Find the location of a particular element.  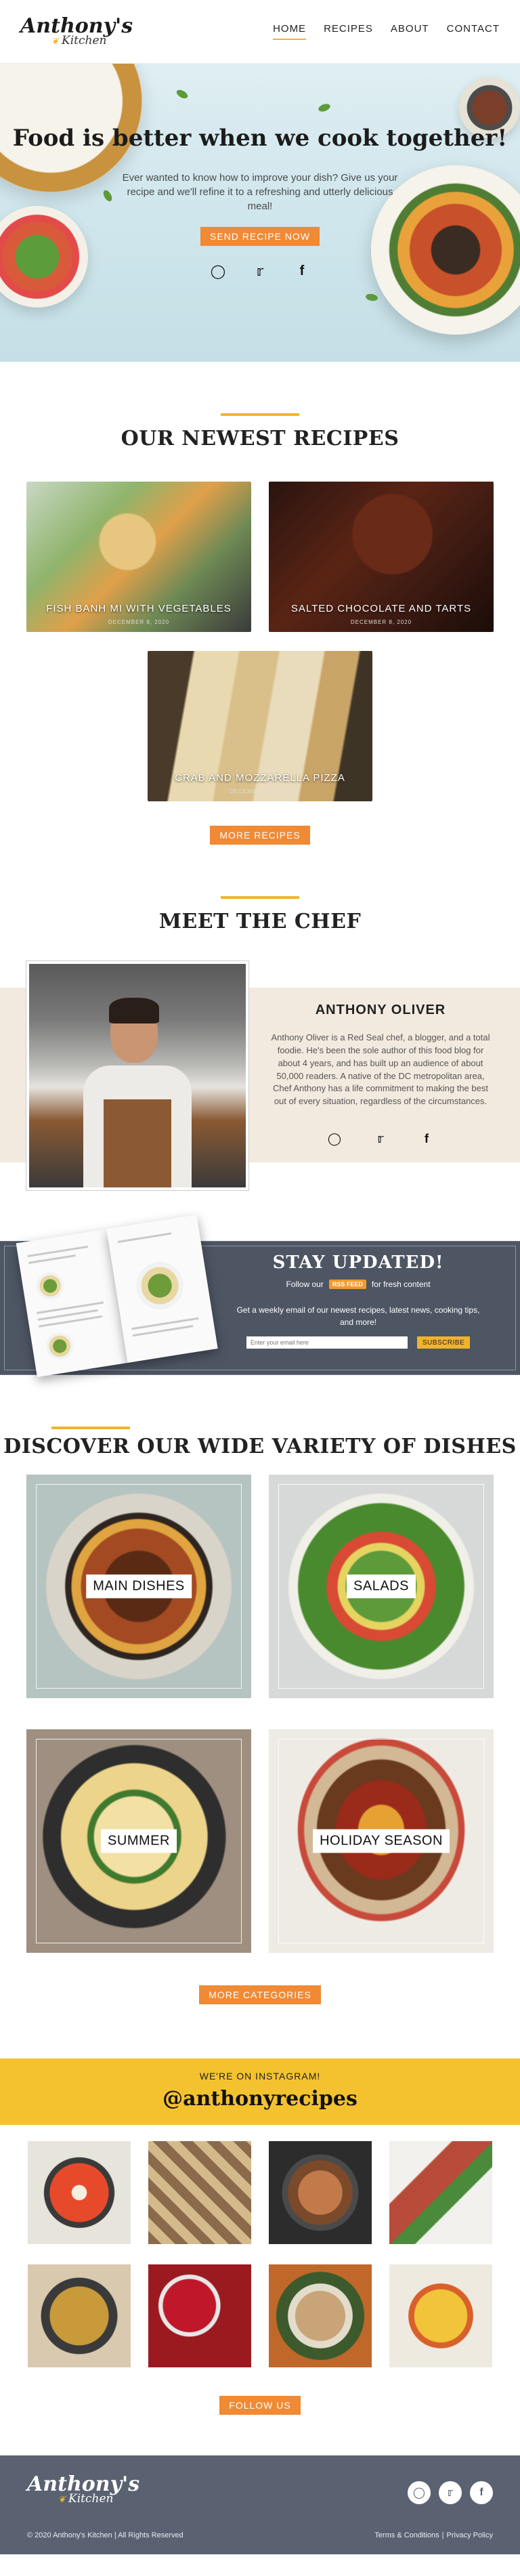

hero-title: Food is better when we cook together! is located at coordinates (260, 138).